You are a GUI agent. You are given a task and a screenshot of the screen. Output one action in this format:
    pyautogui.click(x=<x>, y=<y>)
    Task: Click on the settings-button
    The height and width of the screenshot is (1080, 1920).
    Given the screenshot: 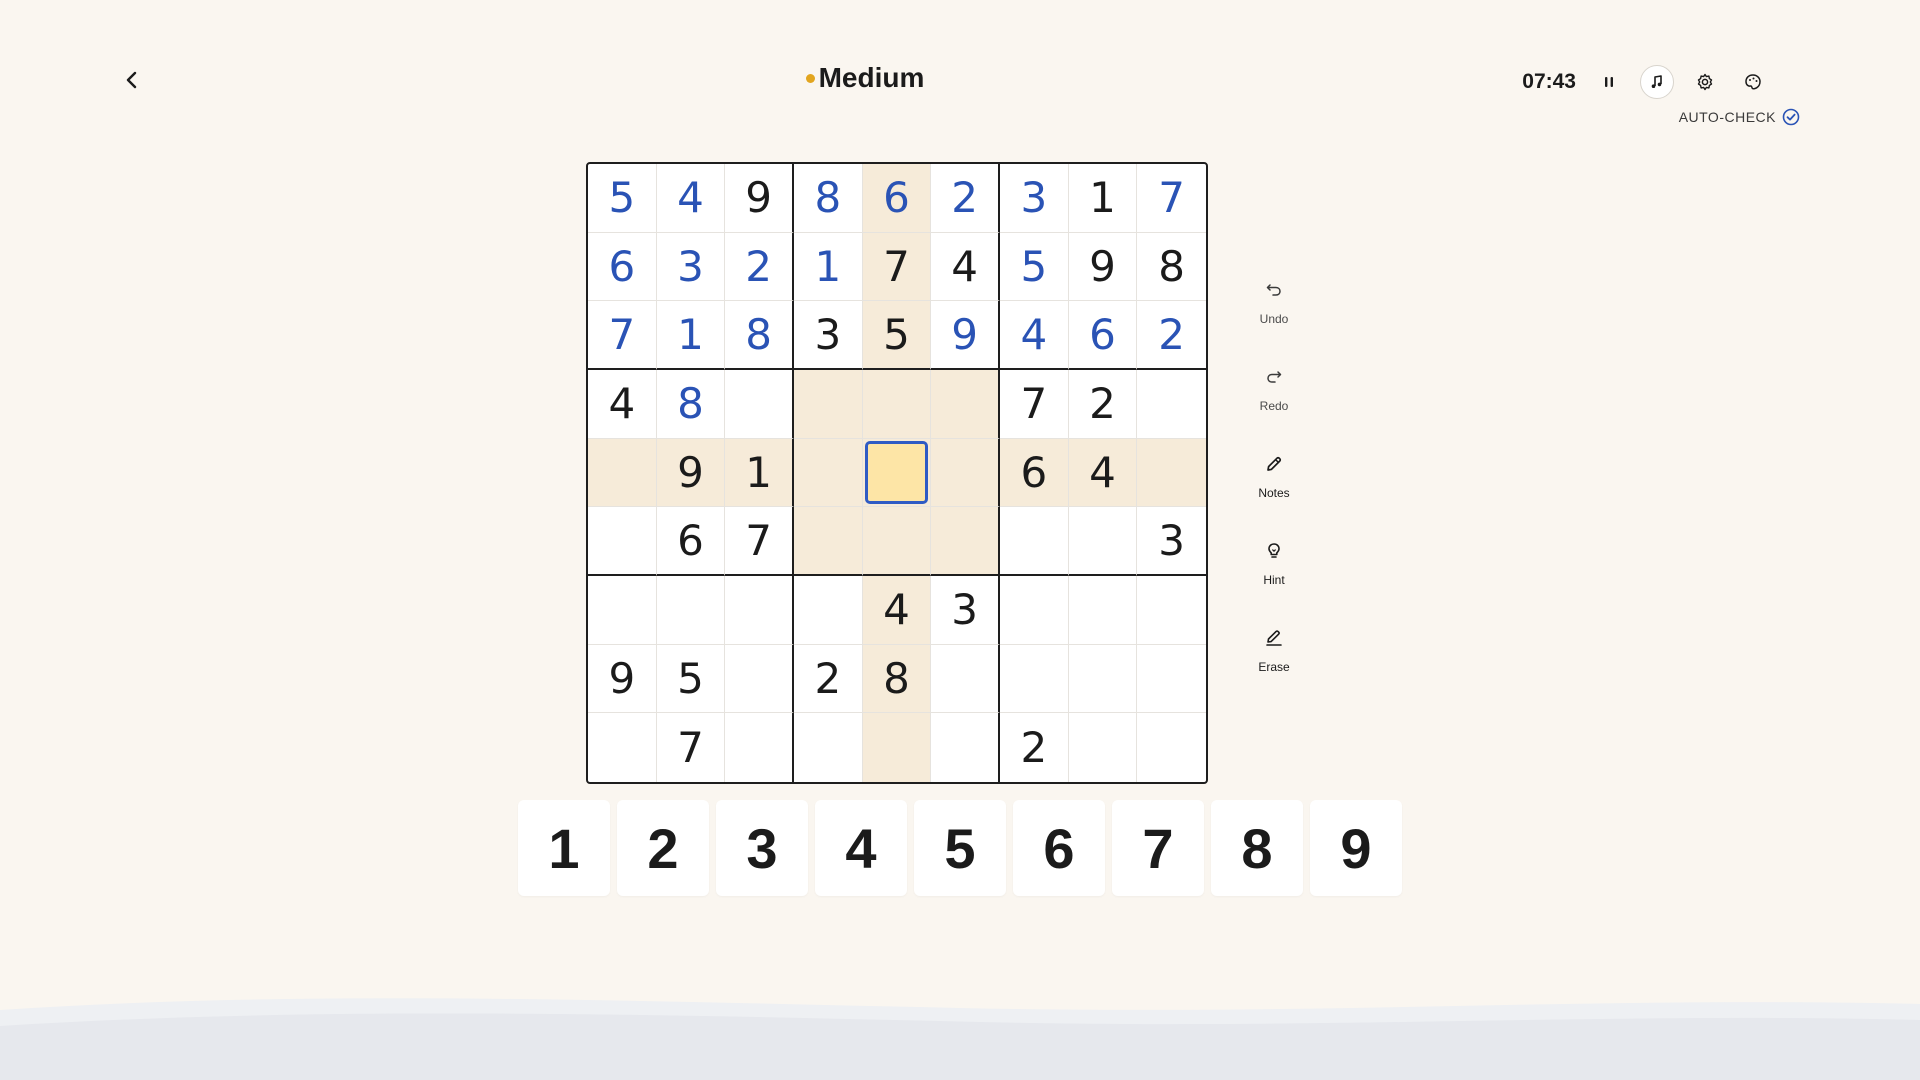 What is the action you would take?
    pyautogui.click(x=1705, y=82)
    